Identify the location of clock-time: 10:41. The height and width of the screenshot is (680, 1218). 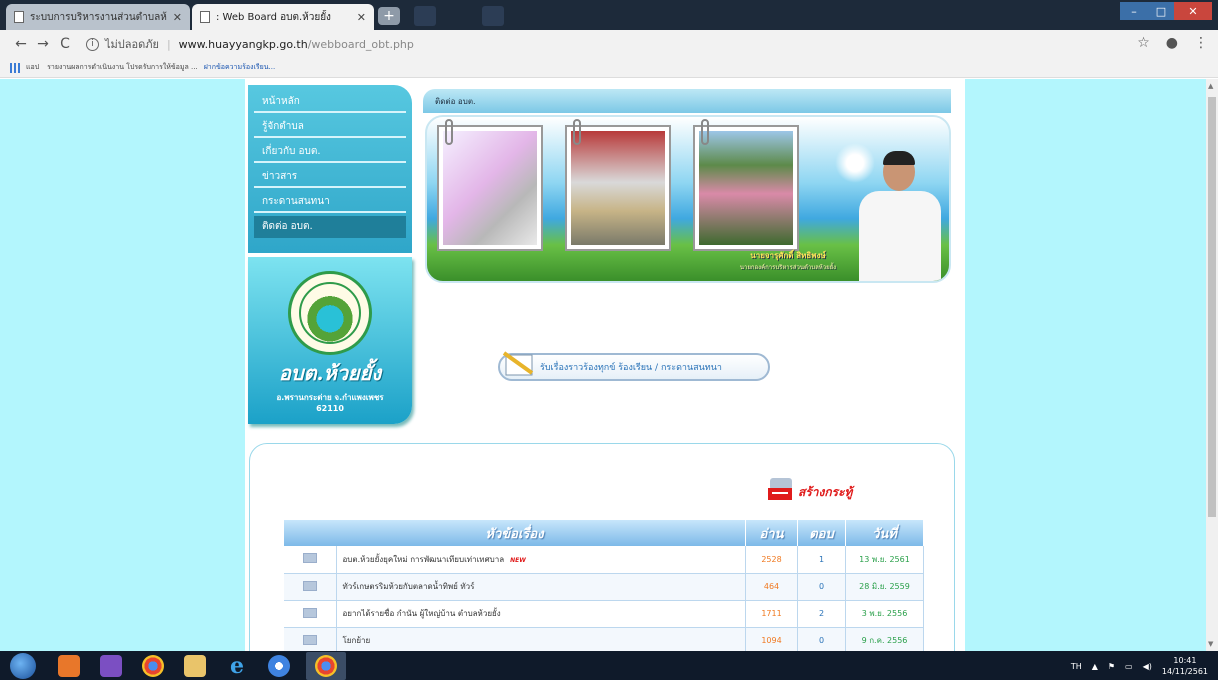
(1185, 660).